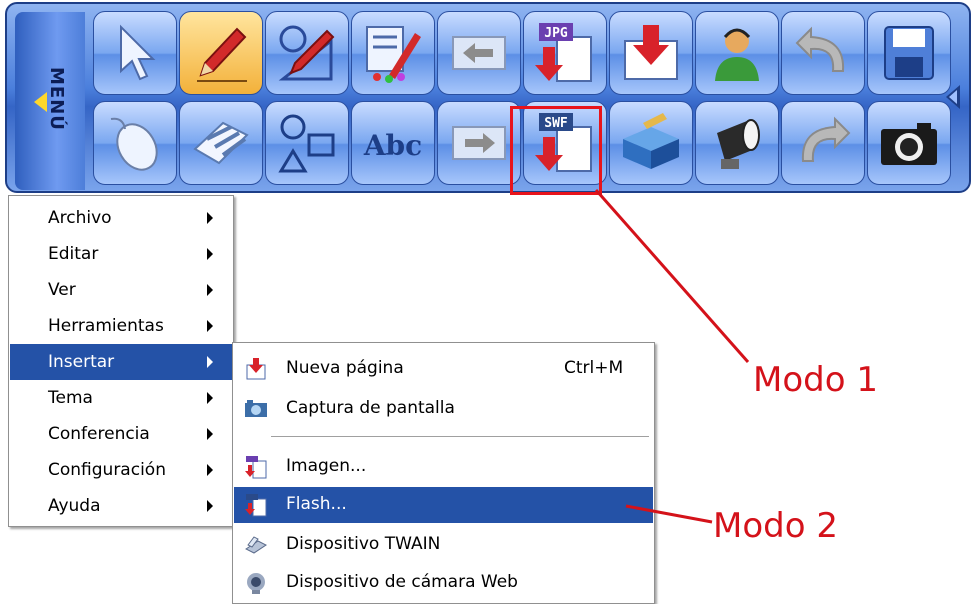 The height and width of the screenshot is (604, 971). I want to click on menu-item-tema: Tema, so click(121, 398).